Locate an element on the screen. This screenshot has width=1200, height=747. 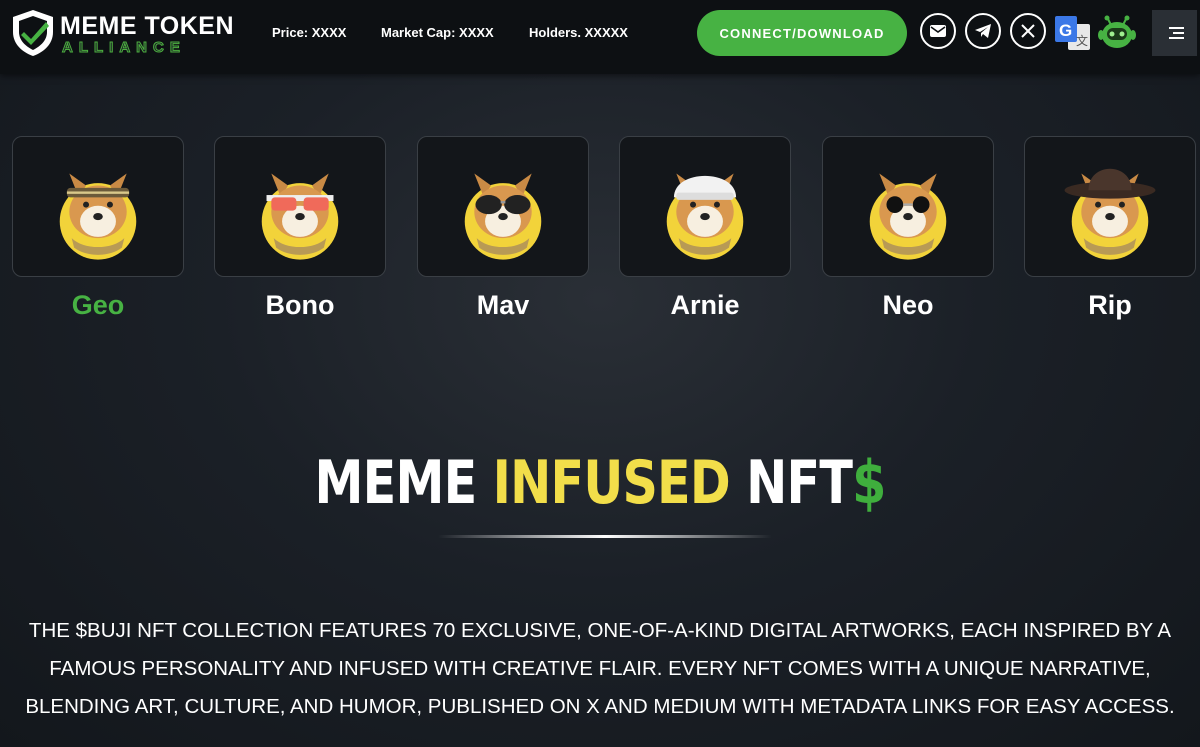
nft-name-neo: Neo is located at coordinates (908, 305).